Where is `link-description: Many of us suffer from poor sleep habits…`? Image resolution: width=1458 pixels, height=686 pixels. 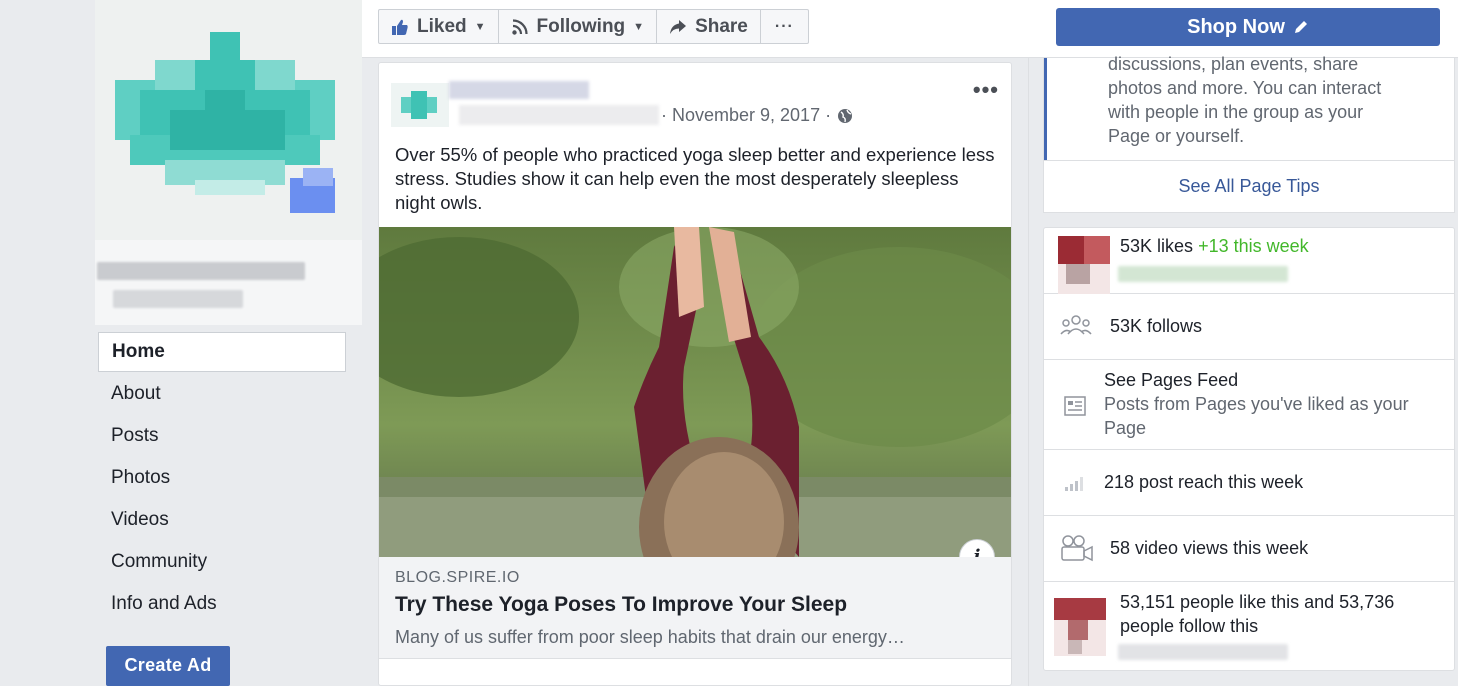
link-description: Many of us suffer from poor sleep habits… is located at coordinates (650, 637).